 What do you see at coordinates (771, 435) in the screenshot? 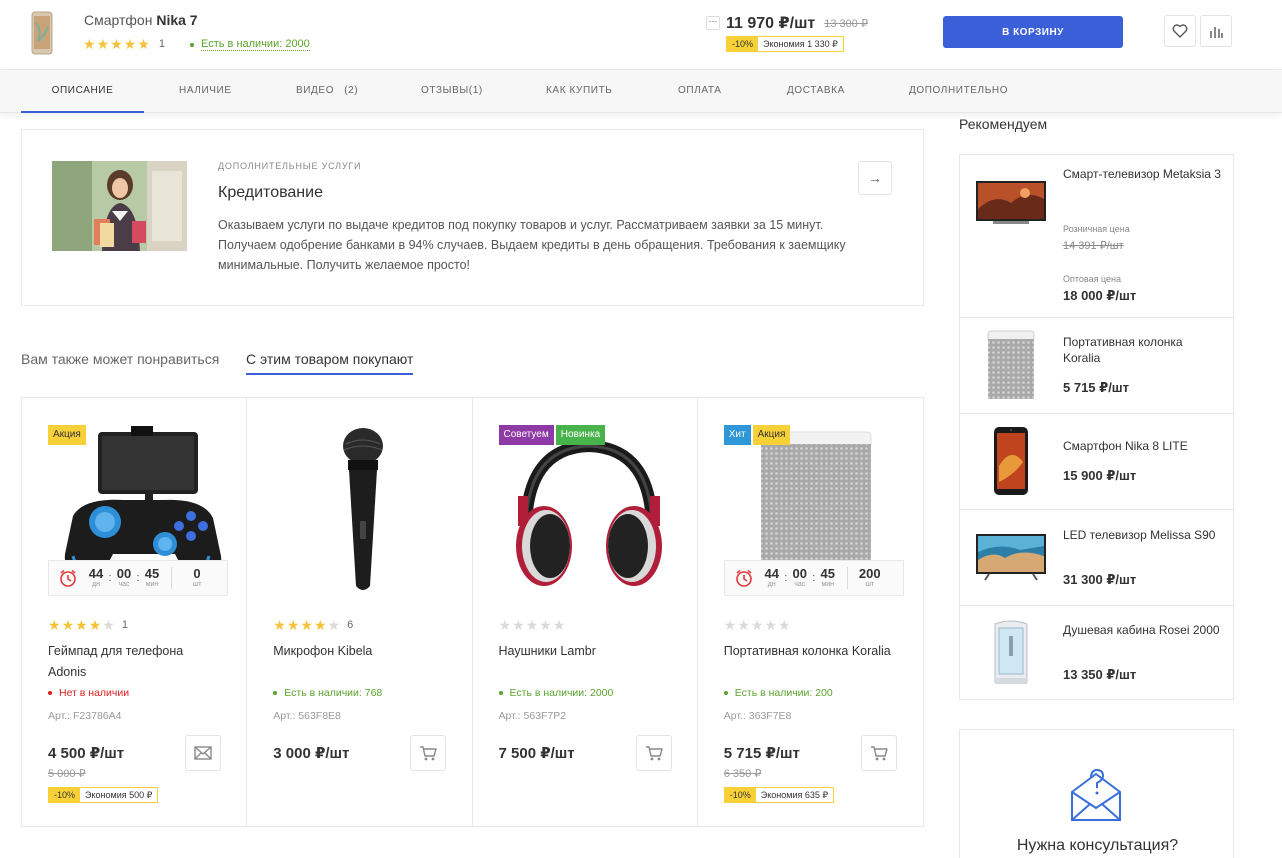
I see `sale-badge: Акция` at bounding box center [771, 435].